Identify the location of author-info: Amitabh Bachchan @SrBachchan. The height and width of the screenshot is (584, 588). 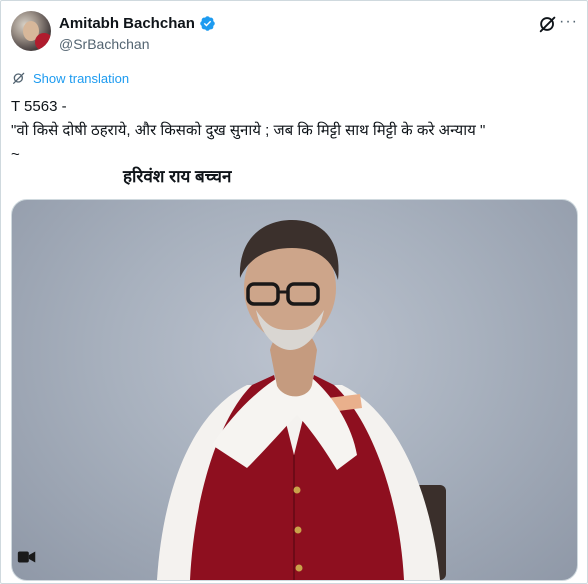
(137, 32).